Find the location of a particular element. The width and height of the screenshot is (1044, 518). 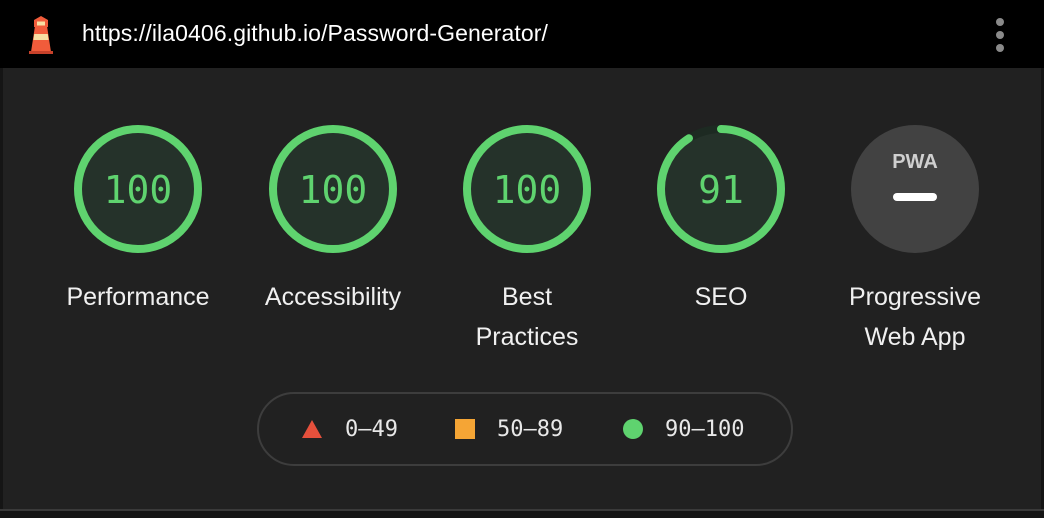

circle-icon is located at coordinates (633, 429).